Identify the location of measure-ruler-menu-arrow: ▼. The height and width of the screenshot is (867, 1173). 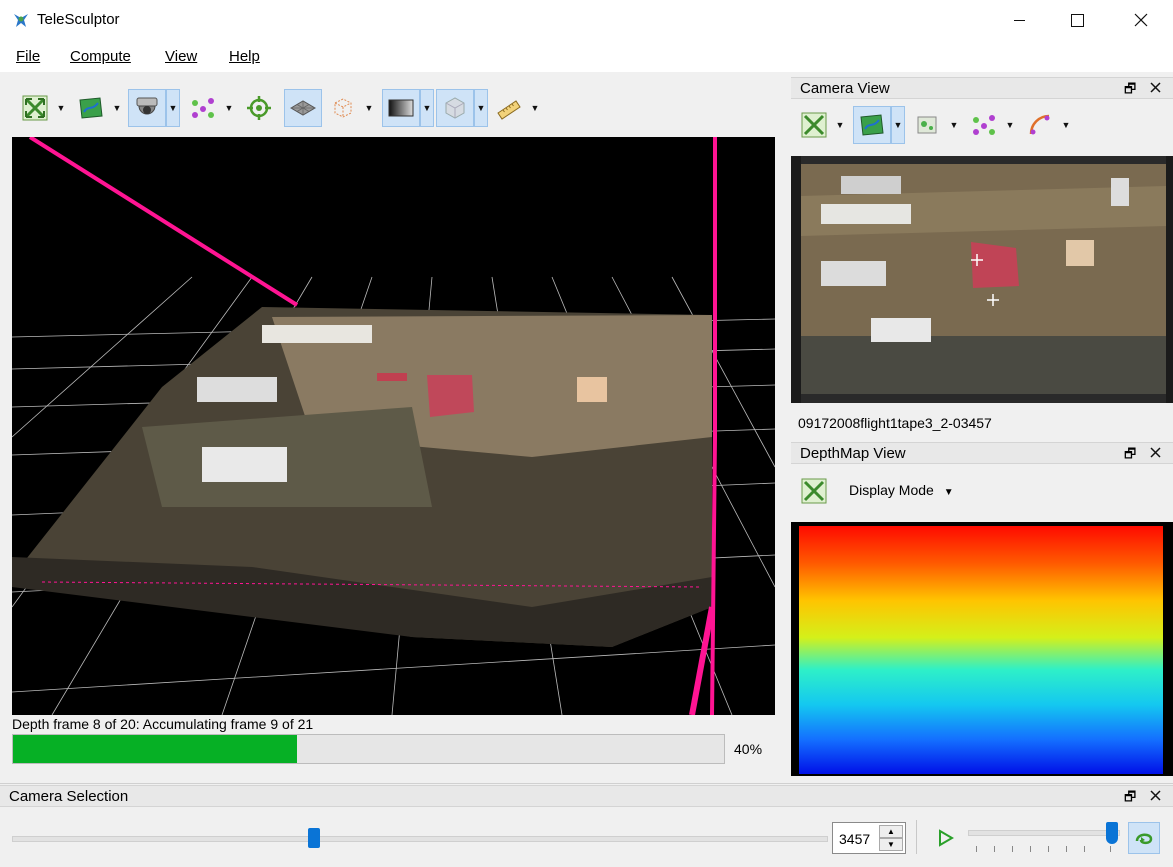
(535, 108).